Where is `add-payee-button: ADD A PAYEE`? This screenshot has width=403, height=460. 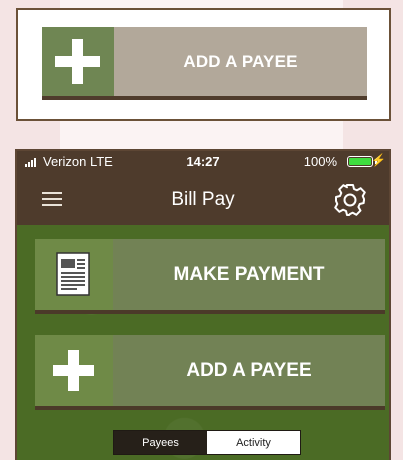 add-payee-button: ADD A PAYEE is located at coordinates (210, 372).